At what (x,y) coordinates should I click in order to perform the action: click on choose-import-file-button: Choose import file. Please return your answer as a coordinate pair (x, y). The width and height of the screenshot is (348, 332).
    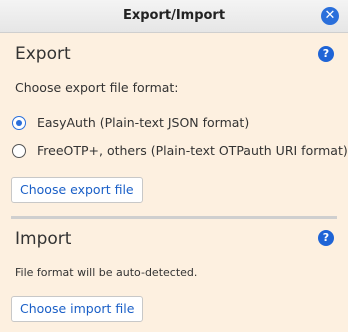
    Looking at the image, I should click on (77, 309).